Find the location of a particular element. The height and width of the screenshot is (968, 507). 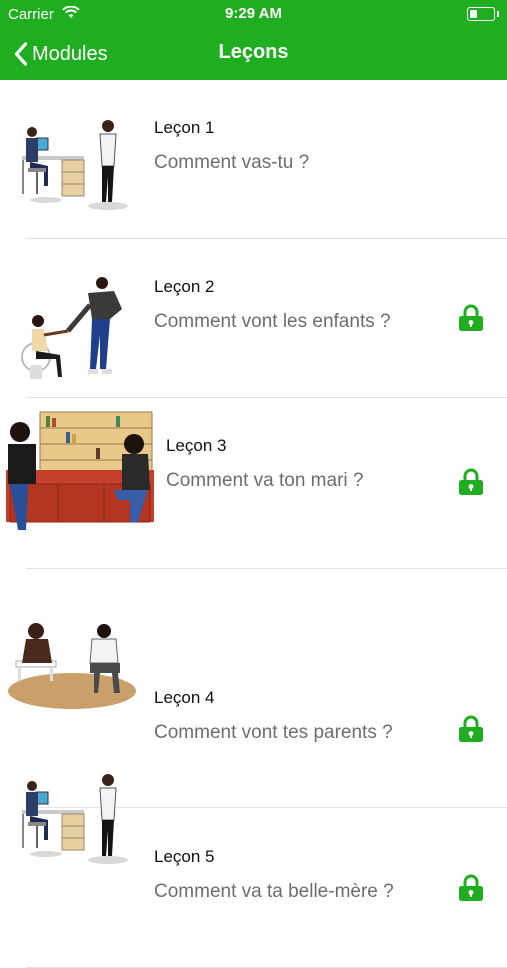

lesson-subtitle: Comment va ton mari ? is located at coordinates (265, 480).